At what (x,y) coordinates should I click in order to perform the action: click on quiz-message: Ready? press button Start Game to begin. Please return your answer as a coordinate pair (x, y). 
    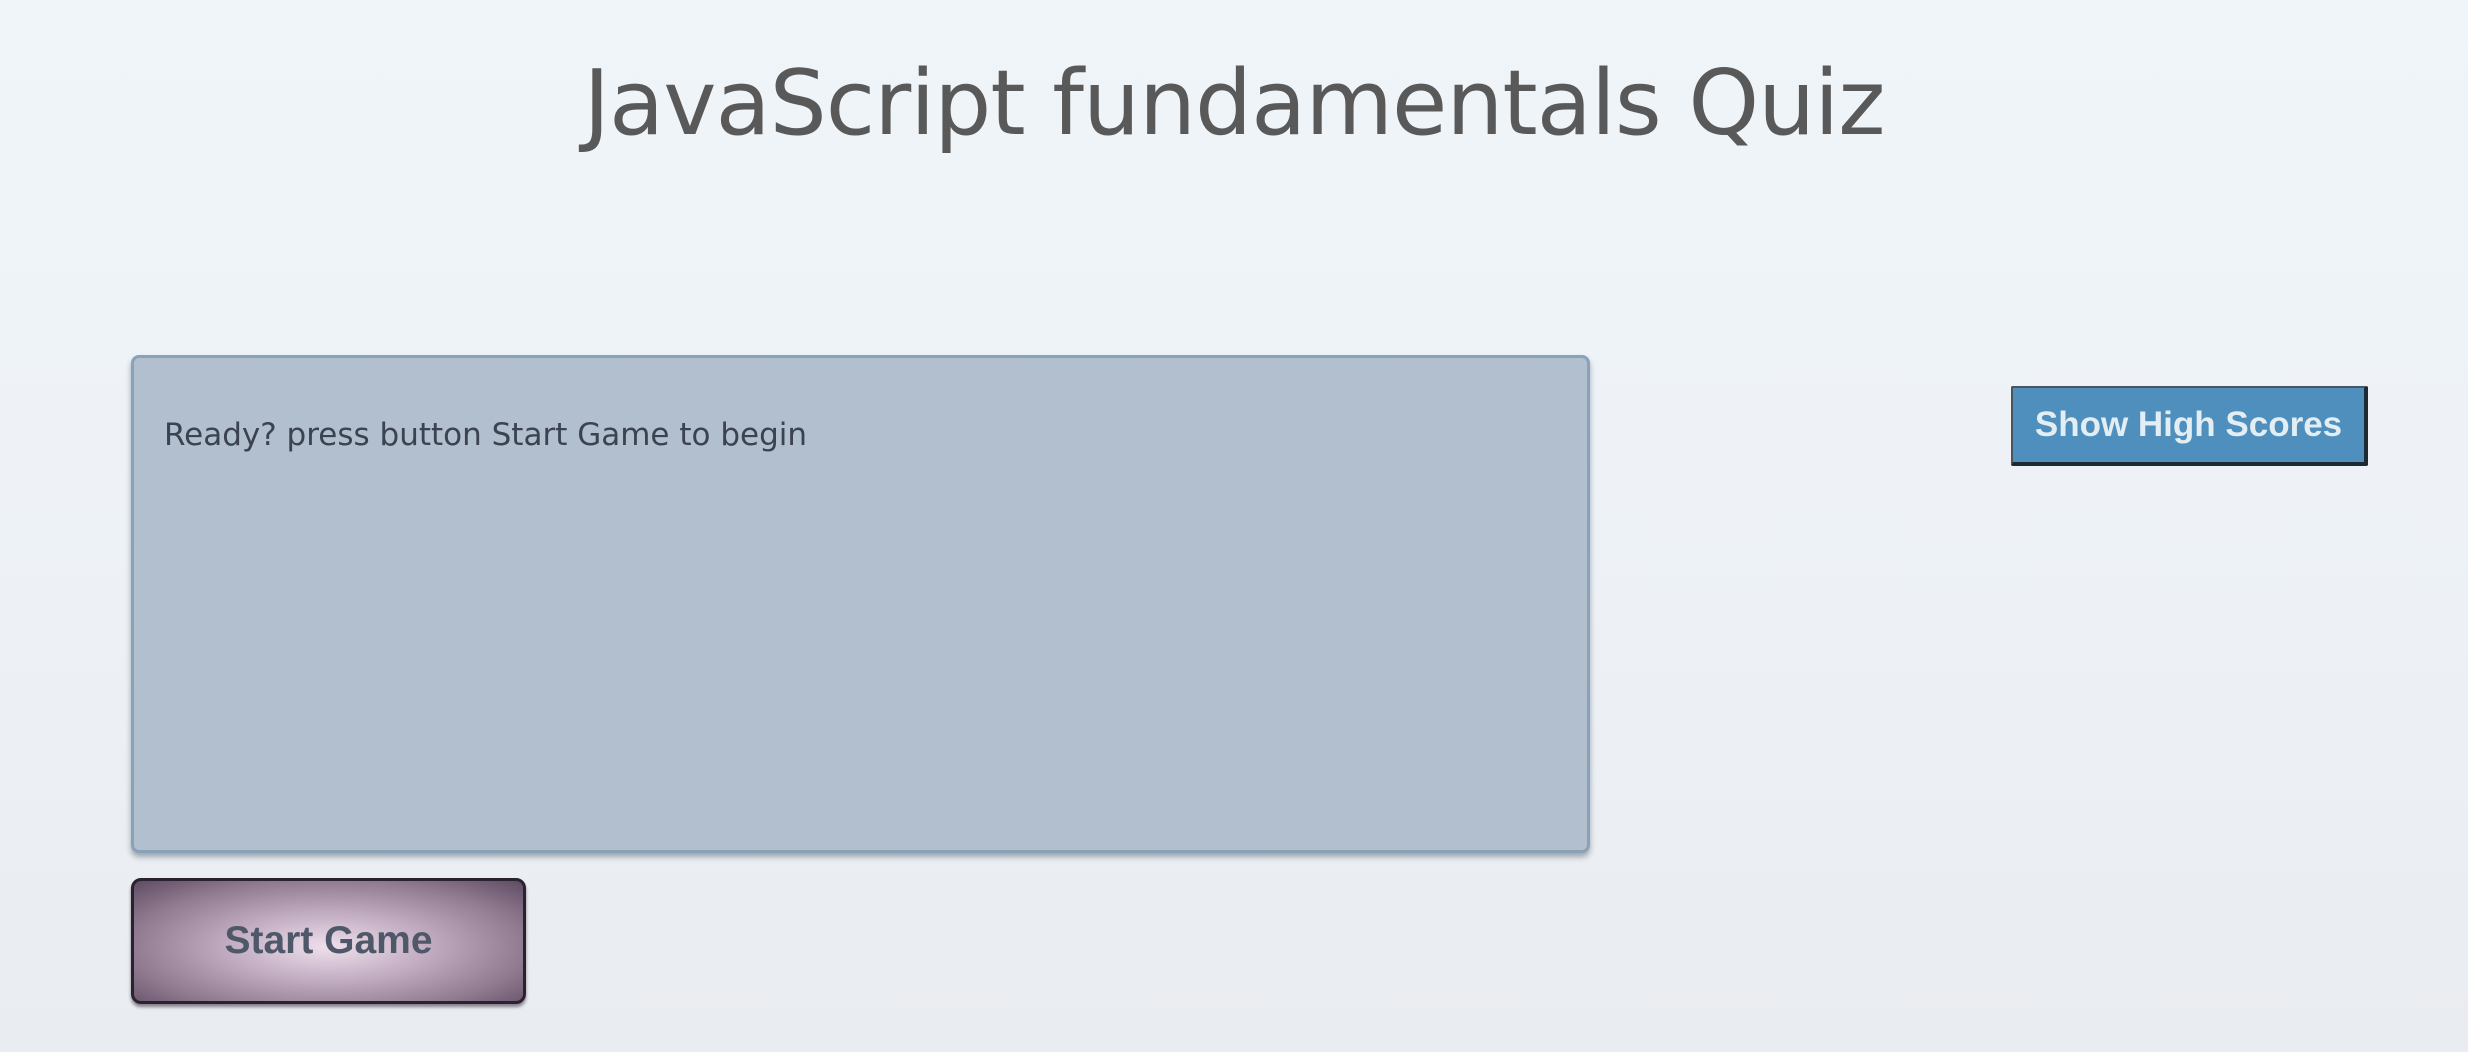
    Looking at the image, I should click on (486, 435).